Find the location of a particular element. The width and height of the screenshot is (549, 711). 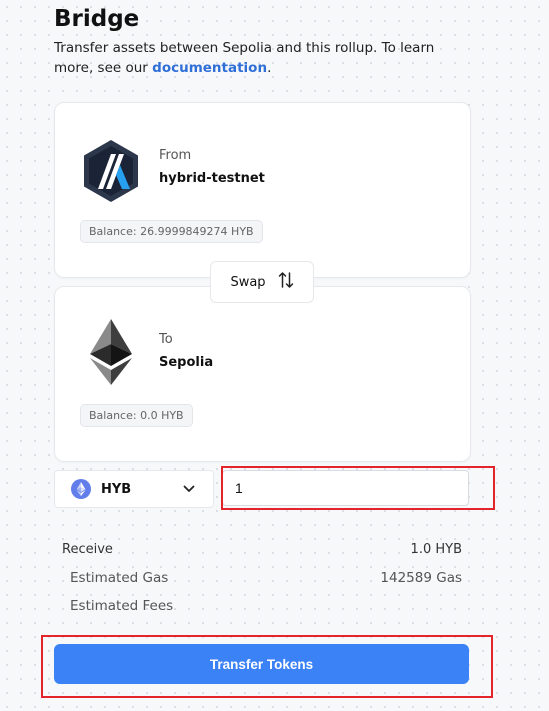

to-balance-badge: Balance: 0.0 HYB is located at coordinates (136, 415).